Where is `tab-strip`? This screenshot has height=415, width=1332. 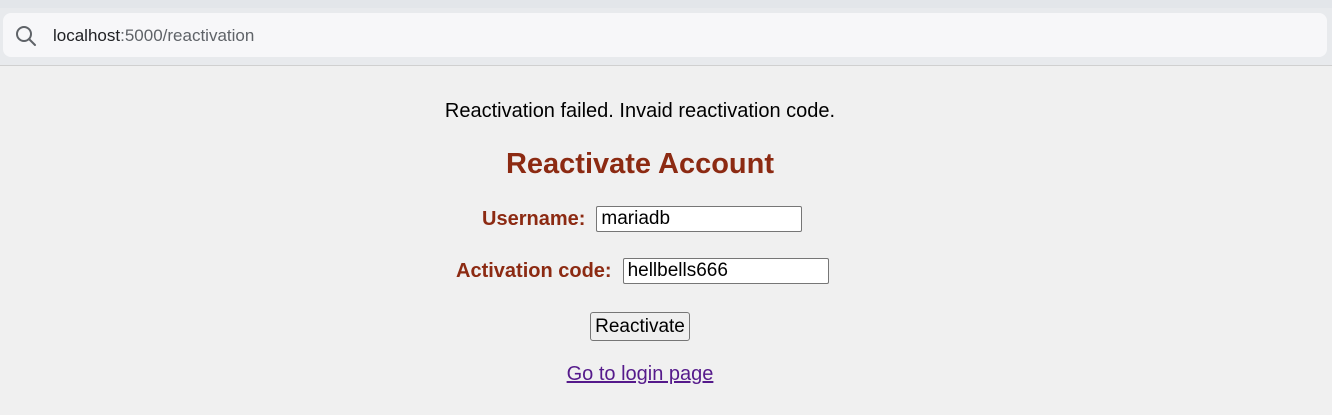 tab-strip is located at coordinates (666, 4).